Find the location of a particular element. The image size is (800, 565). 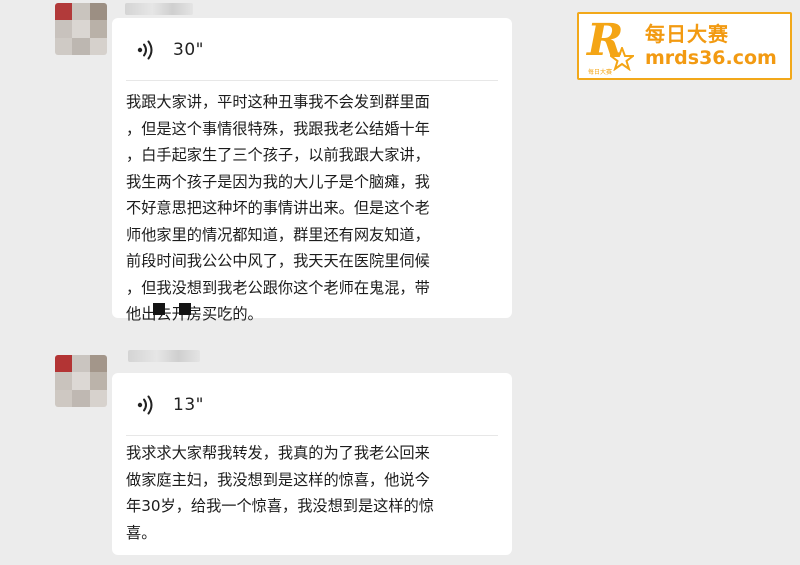

watermark-logo: R 每日大赛 每日大赛 mrds36.com is located at coordinates (684, 46).